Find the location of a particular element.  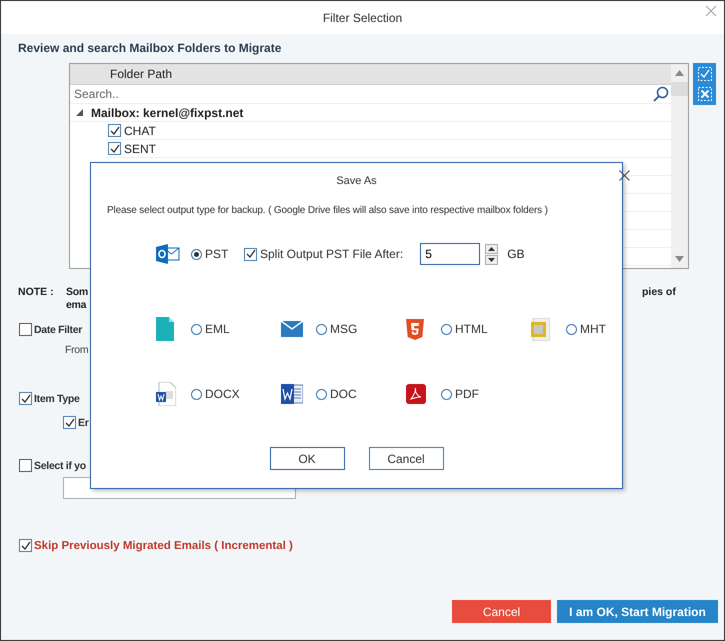

size-field: 5 is located at coordinates (450, 254).